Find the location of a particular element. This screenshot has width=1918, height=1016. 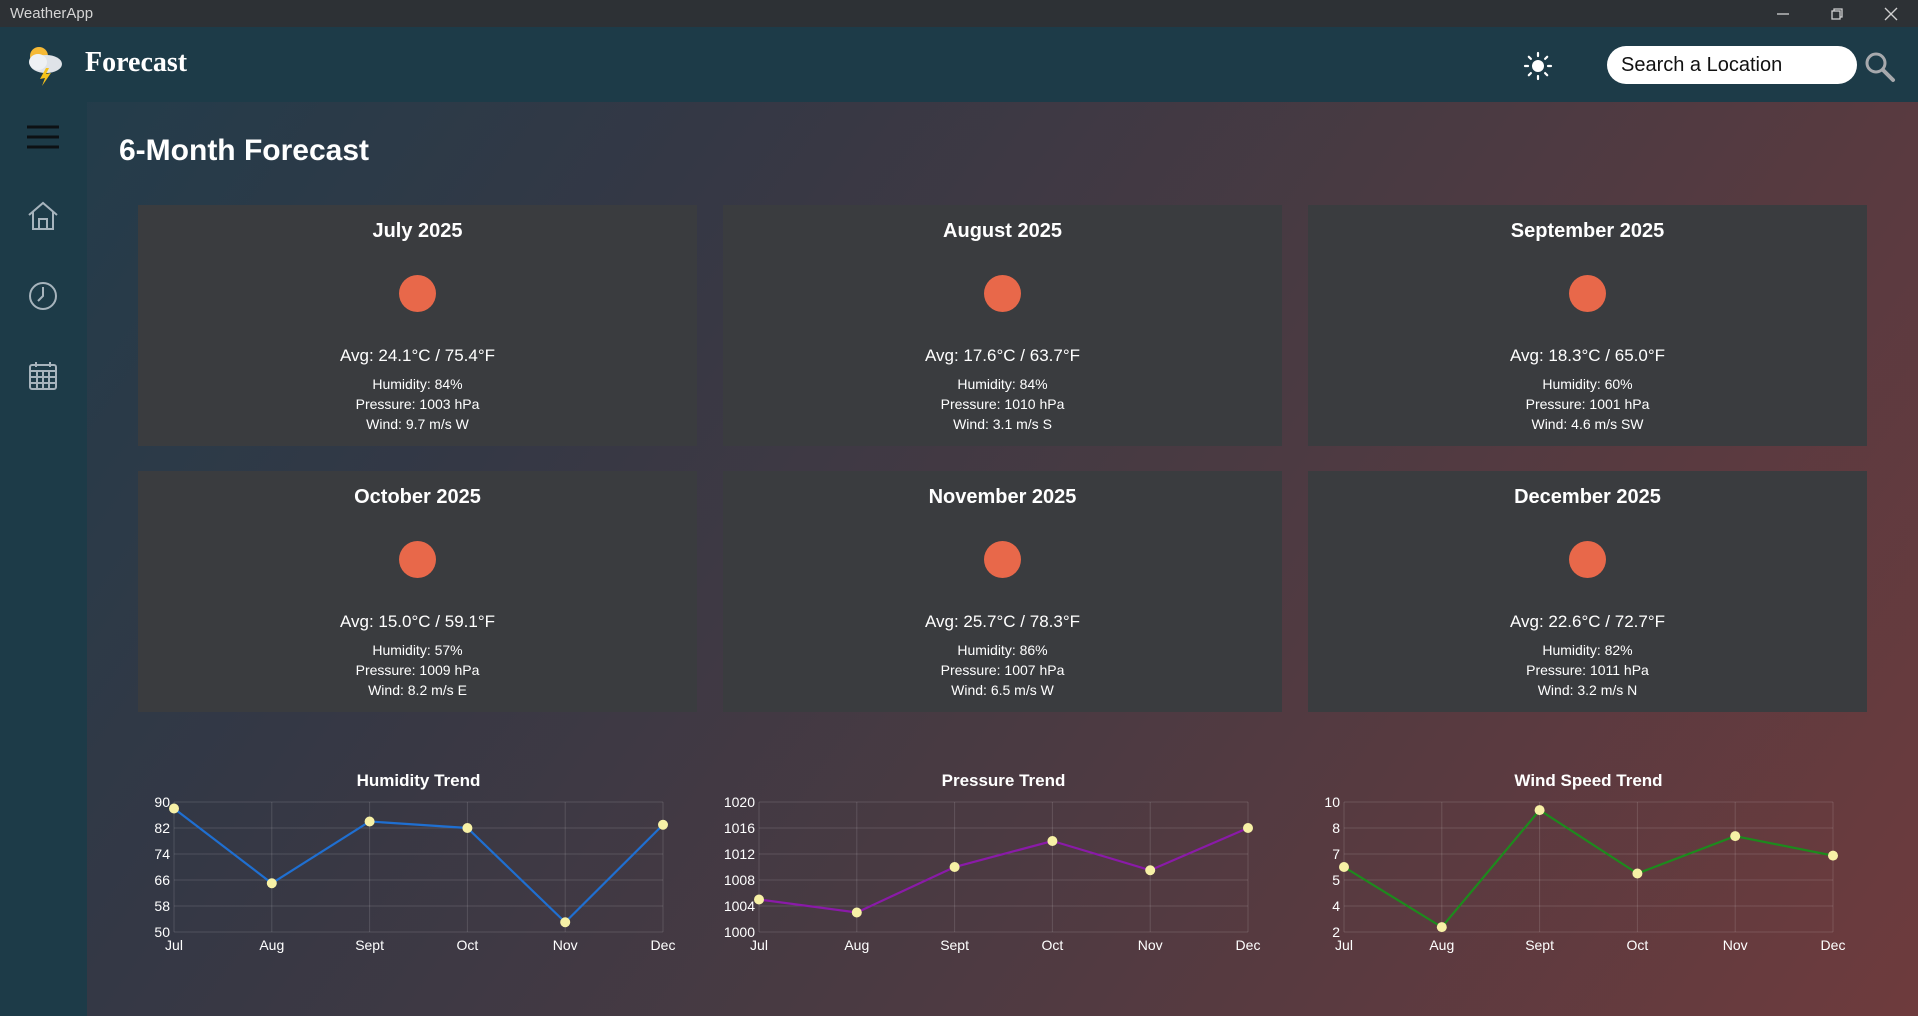

restore-button is located at coordinates (1837, 13).